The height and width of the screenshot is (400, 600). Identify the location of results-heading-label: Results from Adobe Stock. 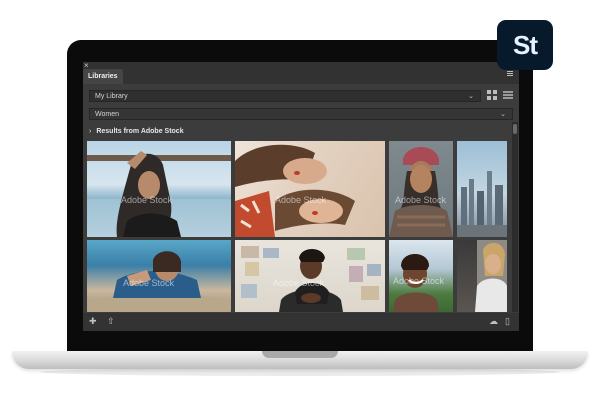
(140, 131).